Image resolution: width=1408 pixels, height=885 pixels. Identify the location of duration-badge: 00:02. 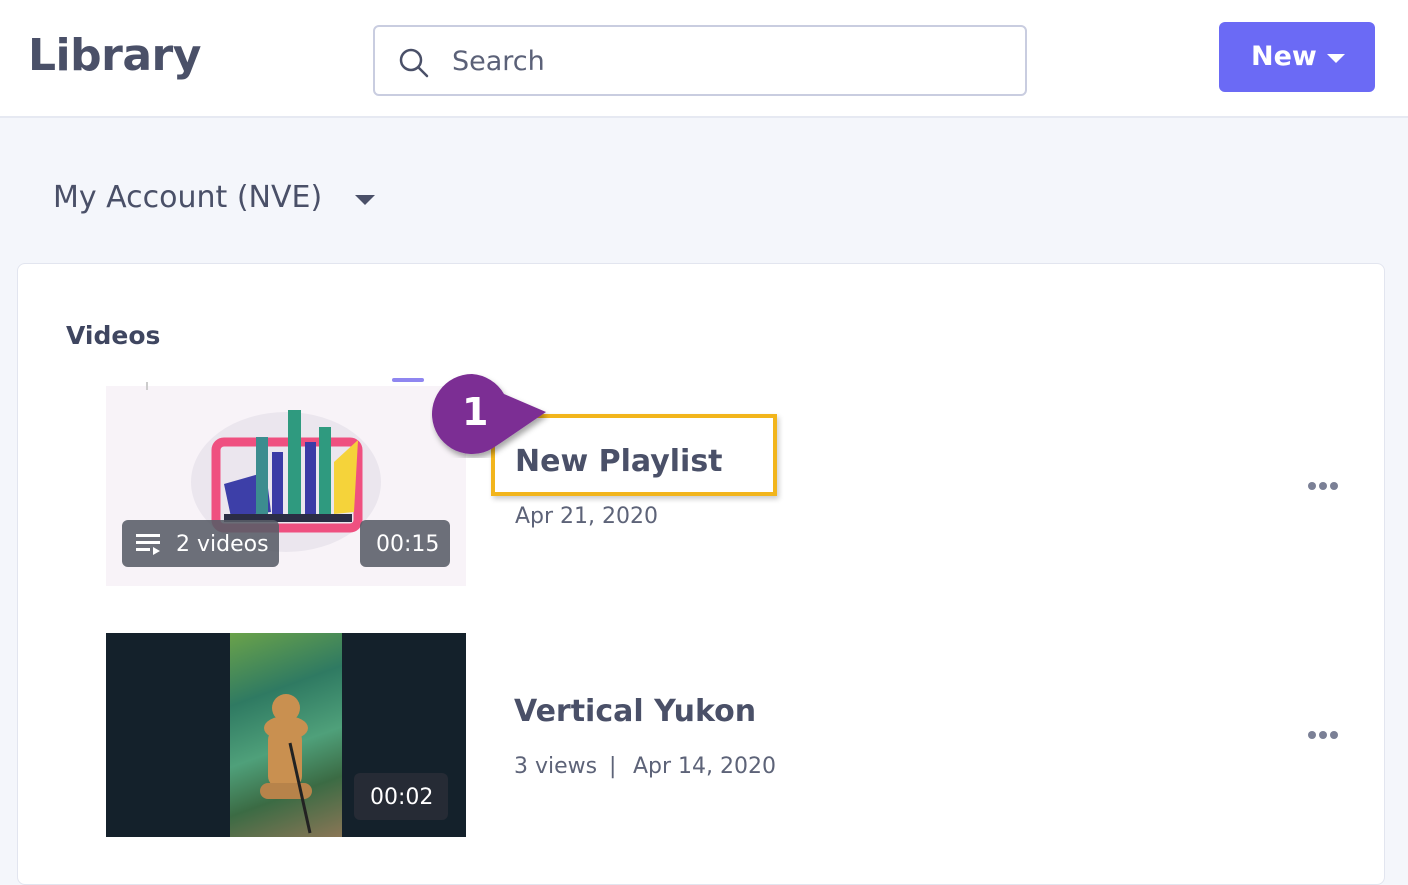
(401, 796).